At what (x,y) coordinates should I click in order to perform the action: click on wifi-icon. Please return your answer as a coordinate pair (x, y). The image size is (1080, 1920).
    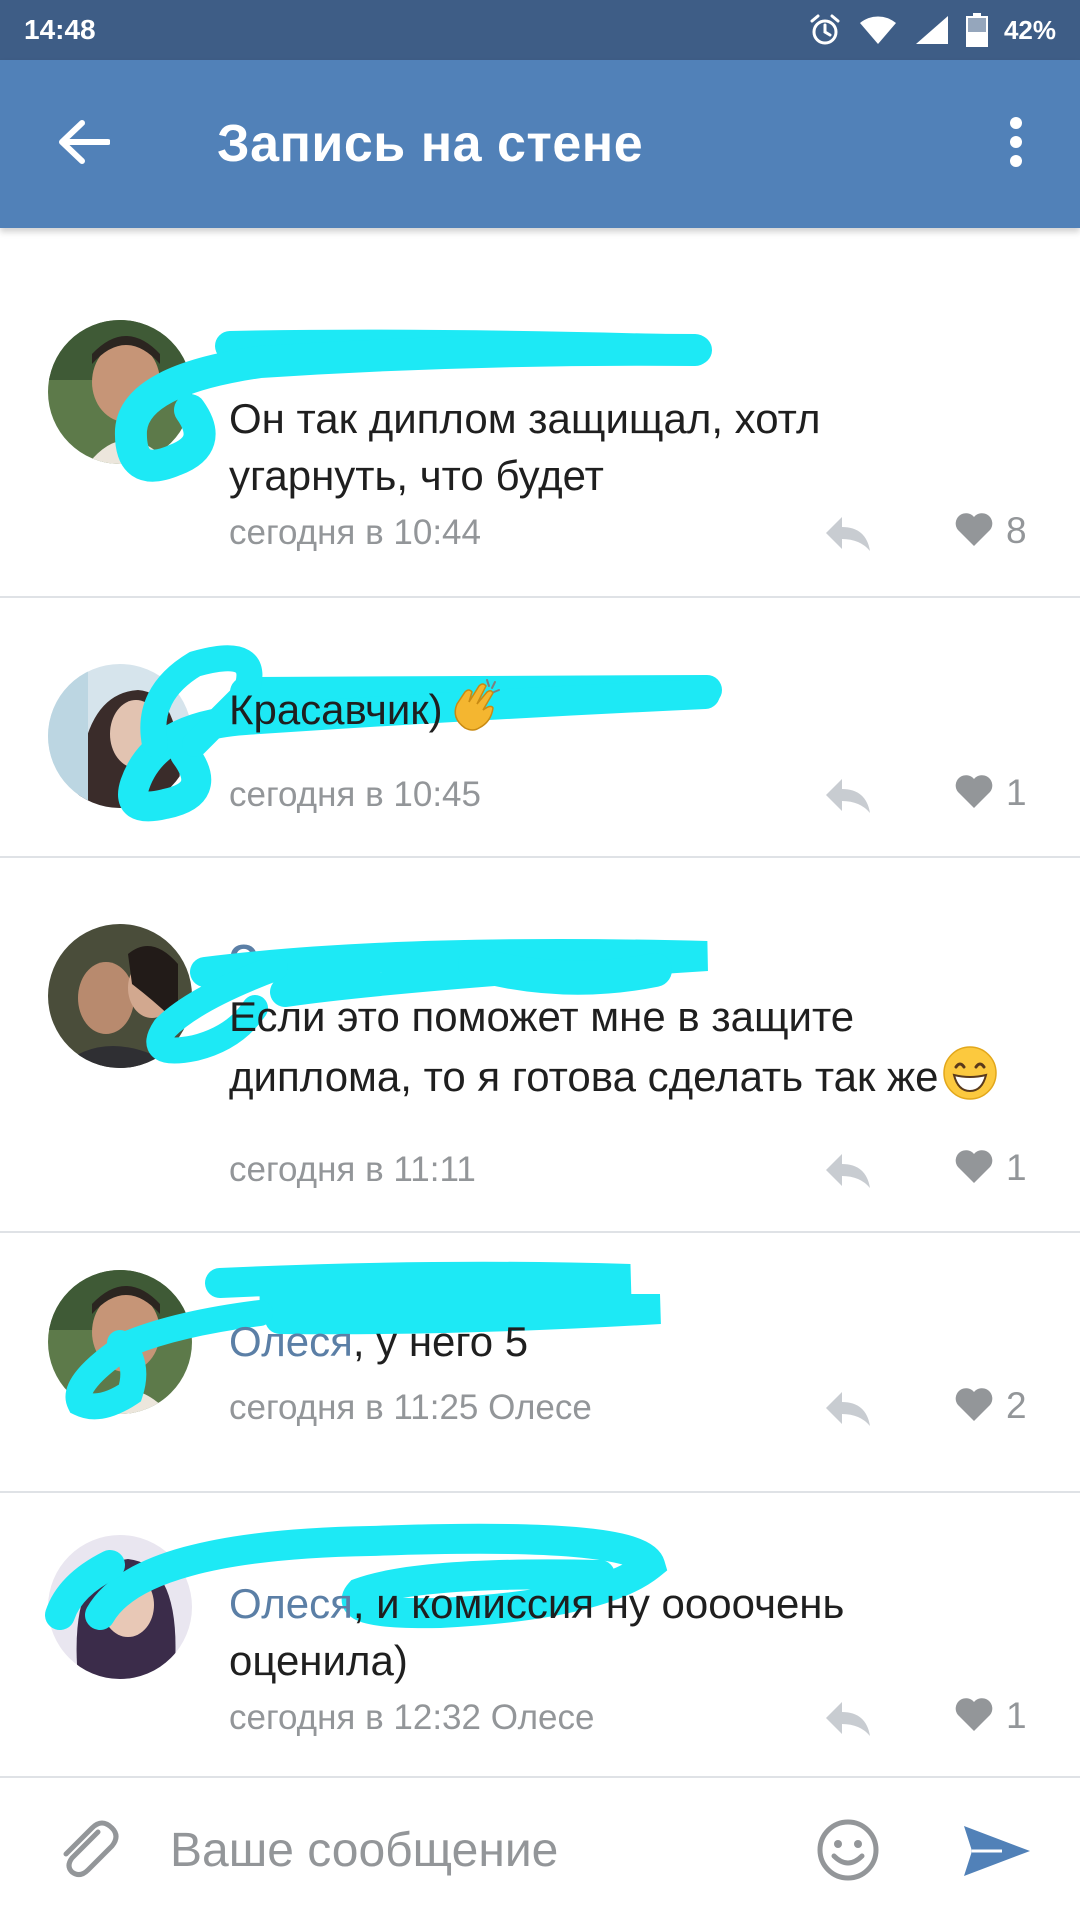
    Looking at the image, I should click on (878, 30).